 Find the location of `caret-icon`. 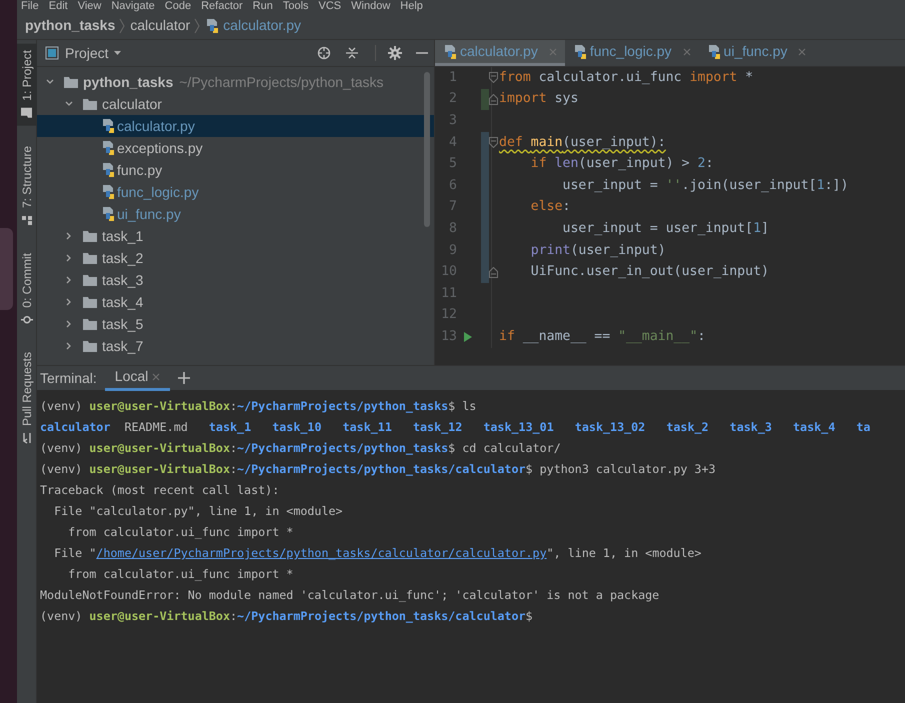

caret-icon is located at coordinates (117, 53).